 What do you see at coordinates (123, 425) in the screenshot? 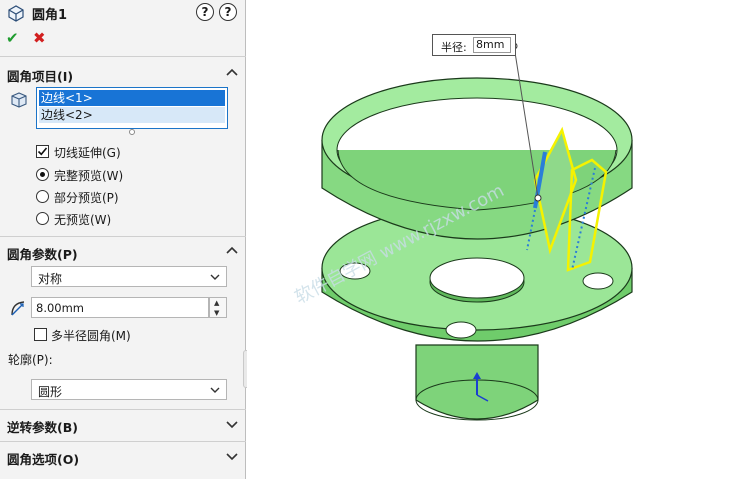
I see `reverse-section-header: 逆转参数(B)` at bounding box center [123, 425].